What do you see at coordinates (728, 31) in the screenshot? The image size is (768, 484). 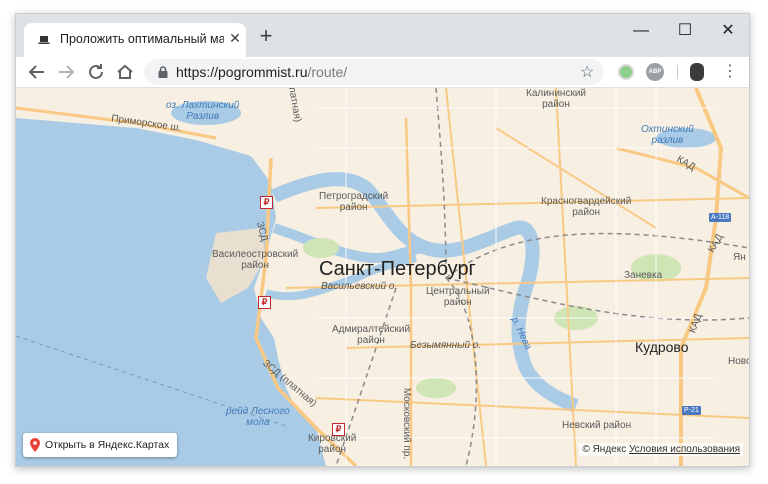 I see `close-window-button: ✕` at bounding box center [728, 31].